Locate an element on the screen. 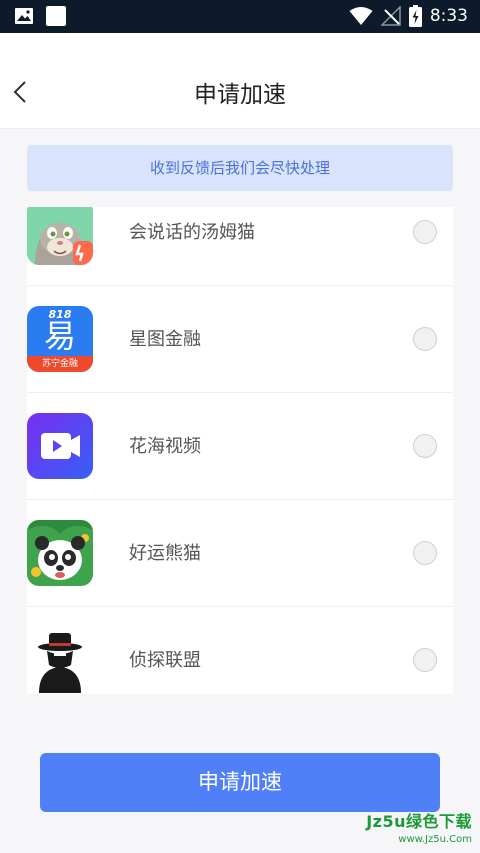 The width and height of the screenshot is (480, 853). watermark: Jz5u绿色下载 www.Jz5u.Com is located at coordinates (419, 826).